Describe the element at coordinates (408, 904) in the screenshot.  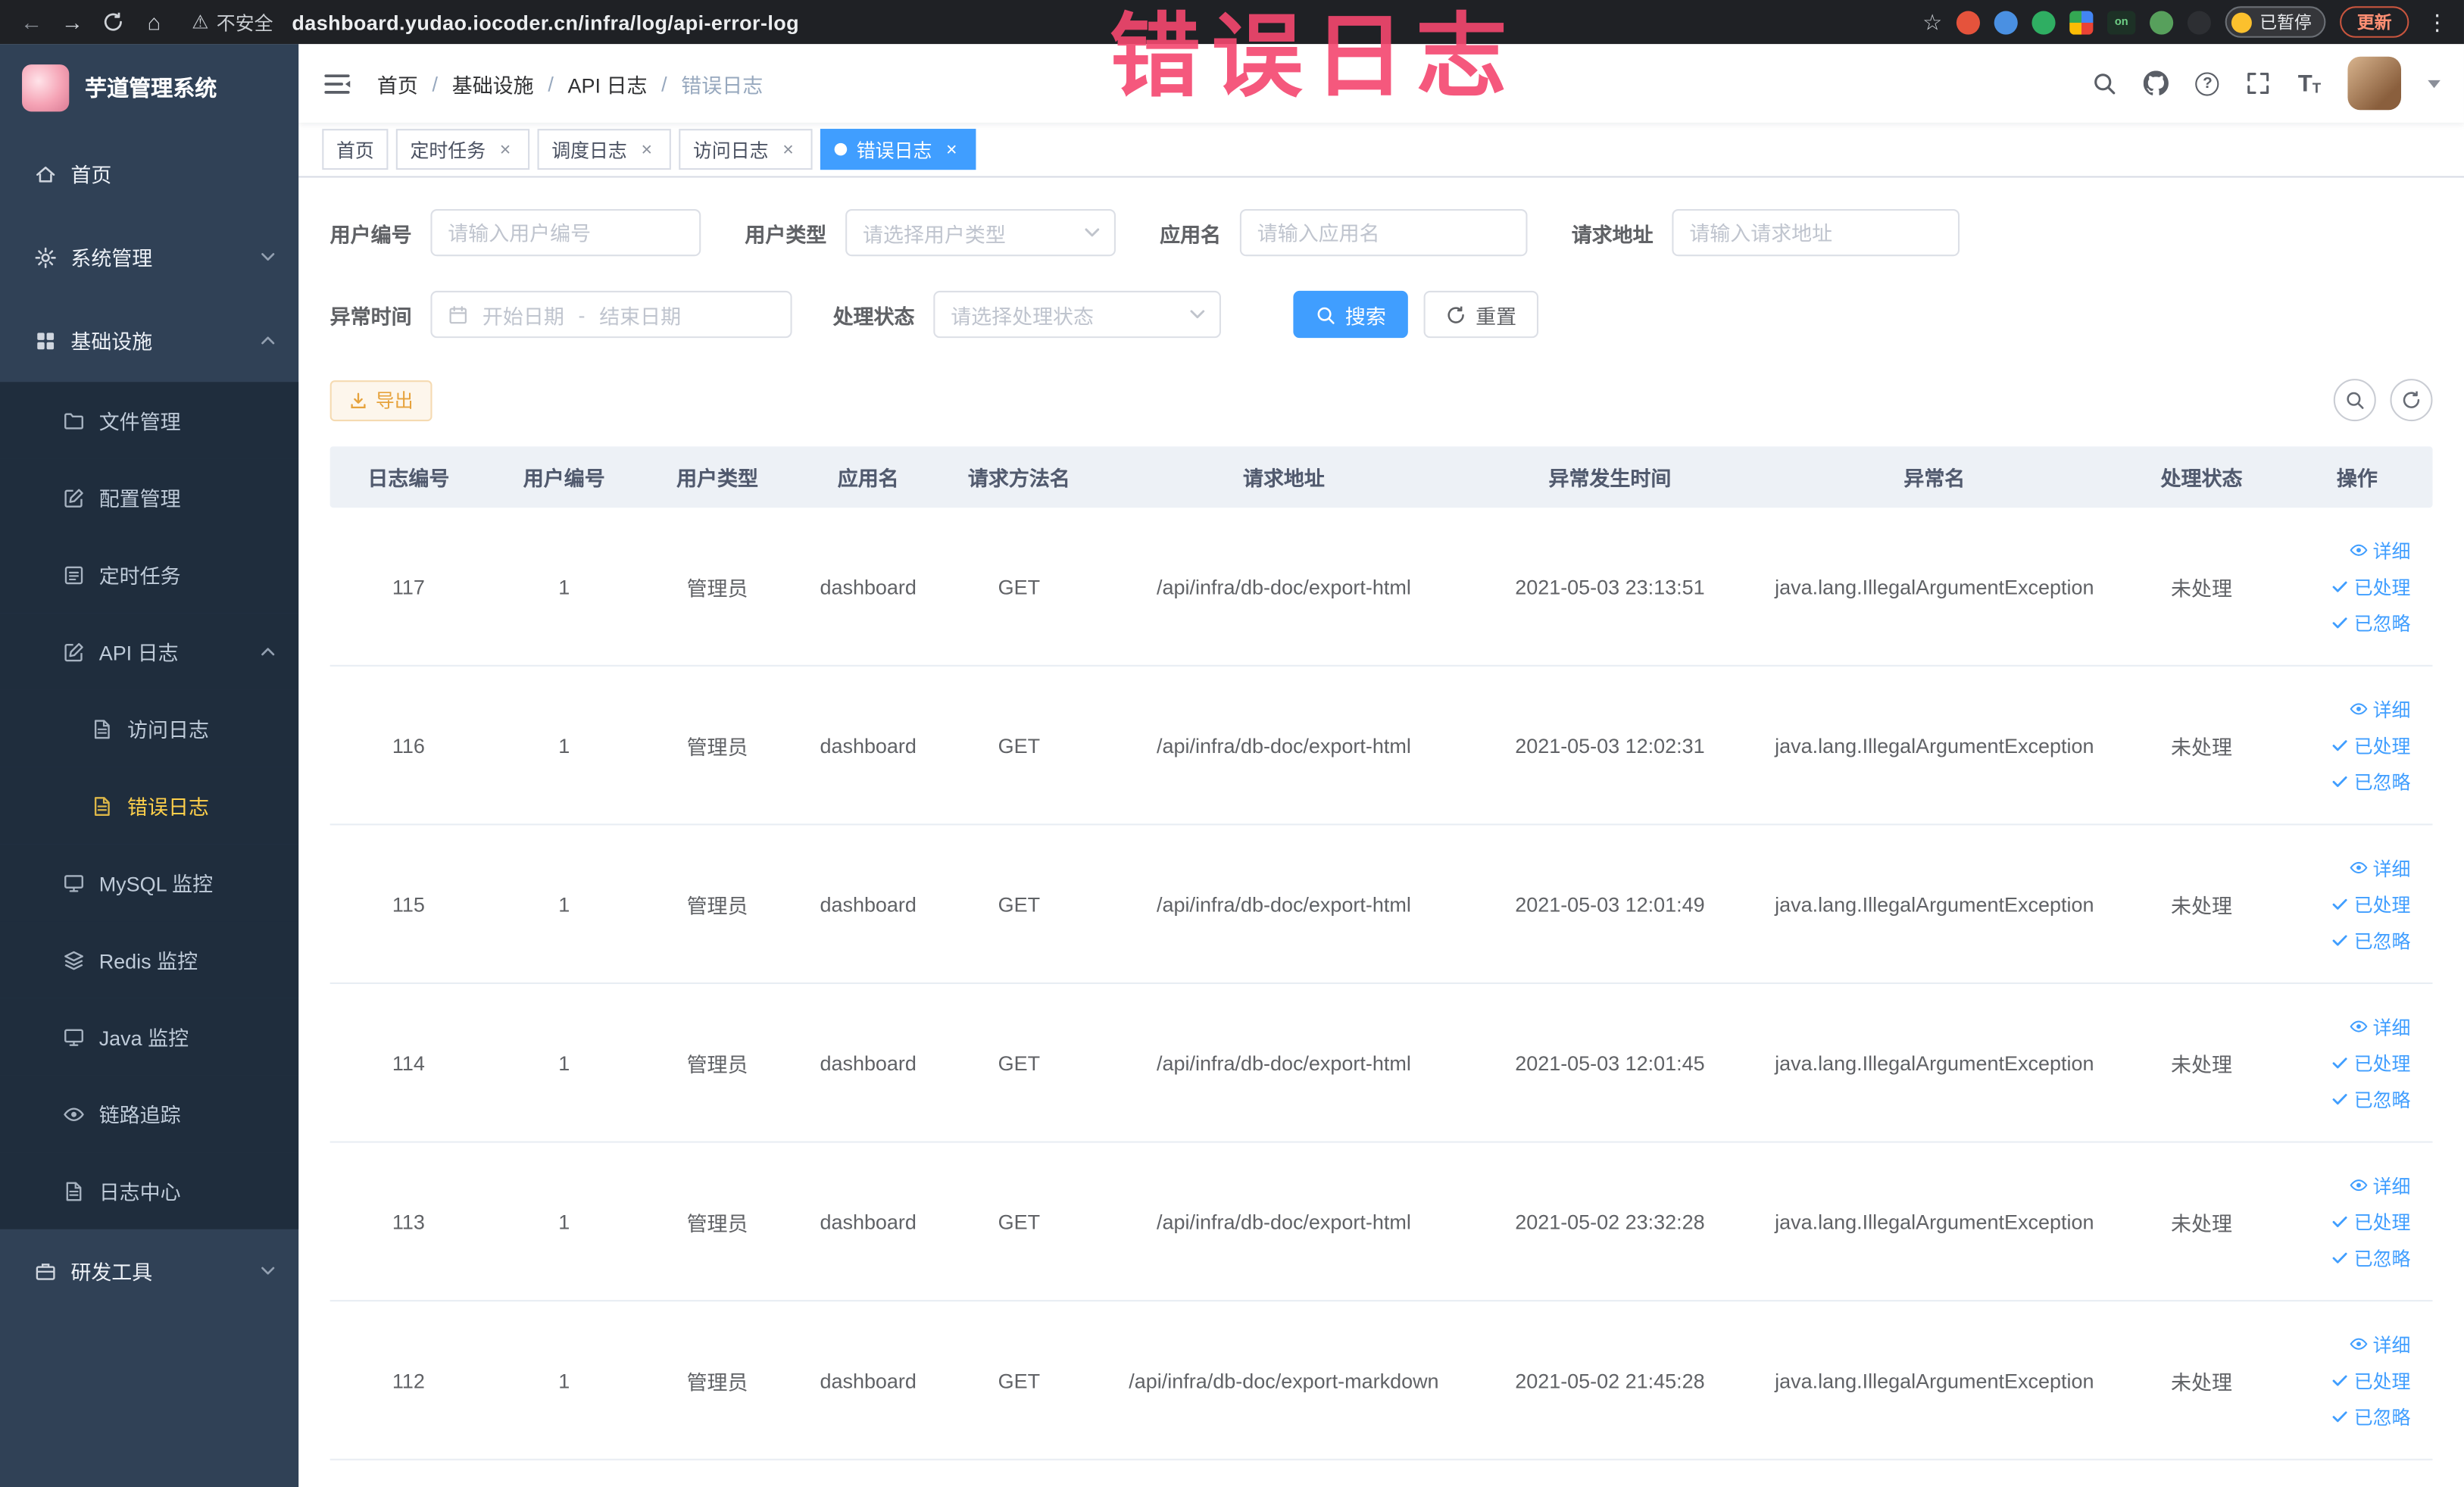
I see `cell-log-id: 115` at that location.